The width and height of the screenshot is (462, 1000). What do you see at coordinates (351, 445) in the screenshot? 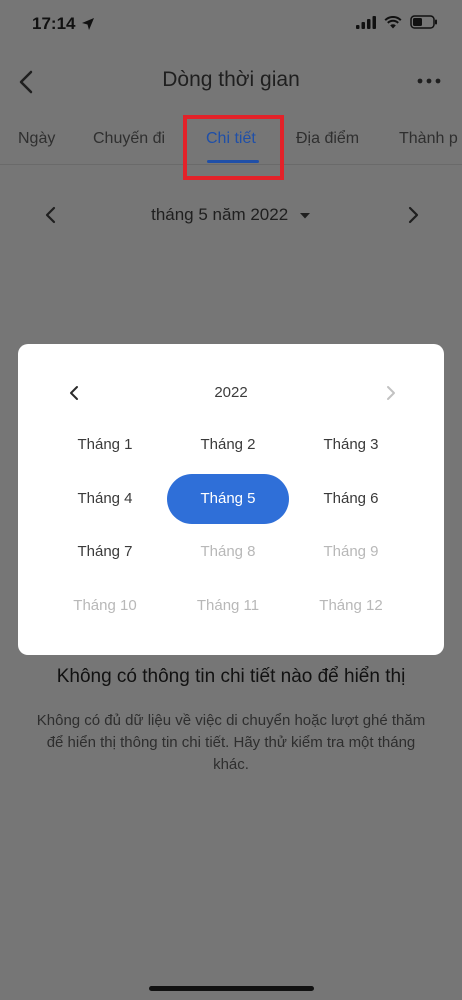
I see `month-option-3: Tháng 3` at bounding box center [351, 445].